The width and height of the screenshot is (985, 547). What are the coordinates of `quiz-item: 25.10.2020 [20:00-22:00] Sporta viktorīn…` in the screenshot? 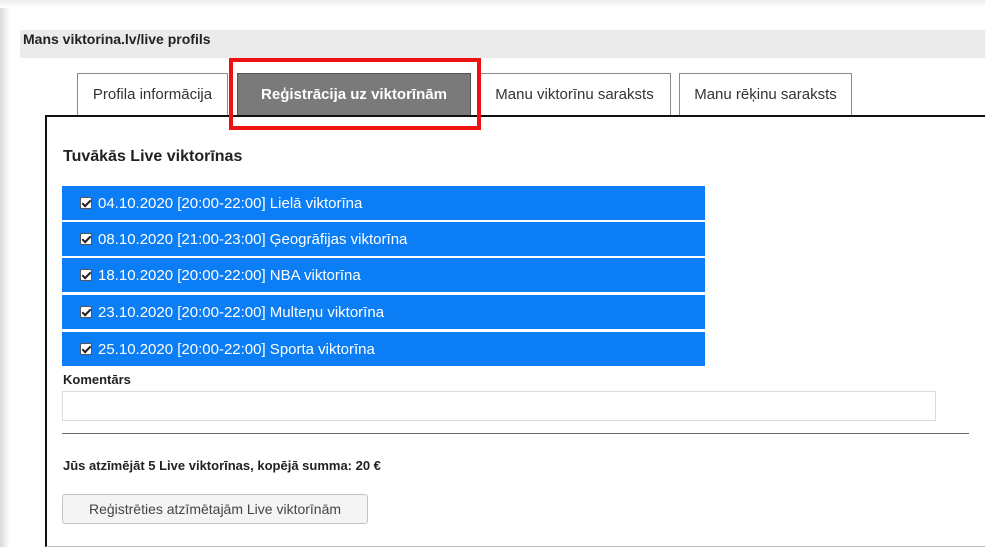 It's located at (383, 349).